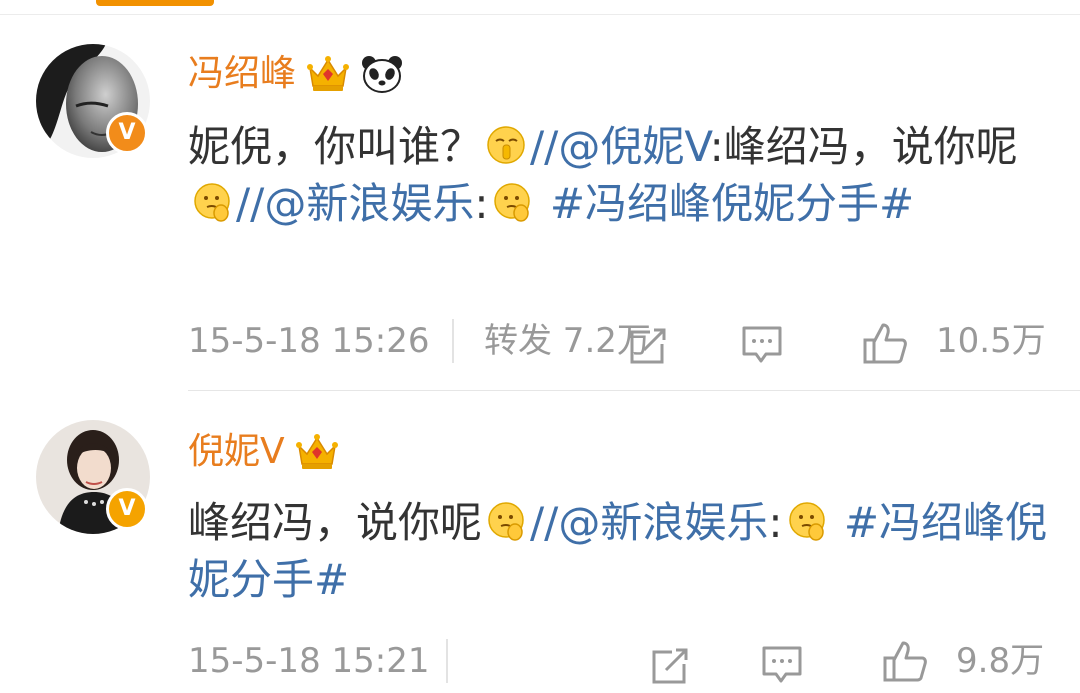 The image size is (1080, 693). What do you see at coordinates (335, 522) in the screenshot?
I see `post-text: 峰绍冯，说你呢` at bounding box center [335, 522].